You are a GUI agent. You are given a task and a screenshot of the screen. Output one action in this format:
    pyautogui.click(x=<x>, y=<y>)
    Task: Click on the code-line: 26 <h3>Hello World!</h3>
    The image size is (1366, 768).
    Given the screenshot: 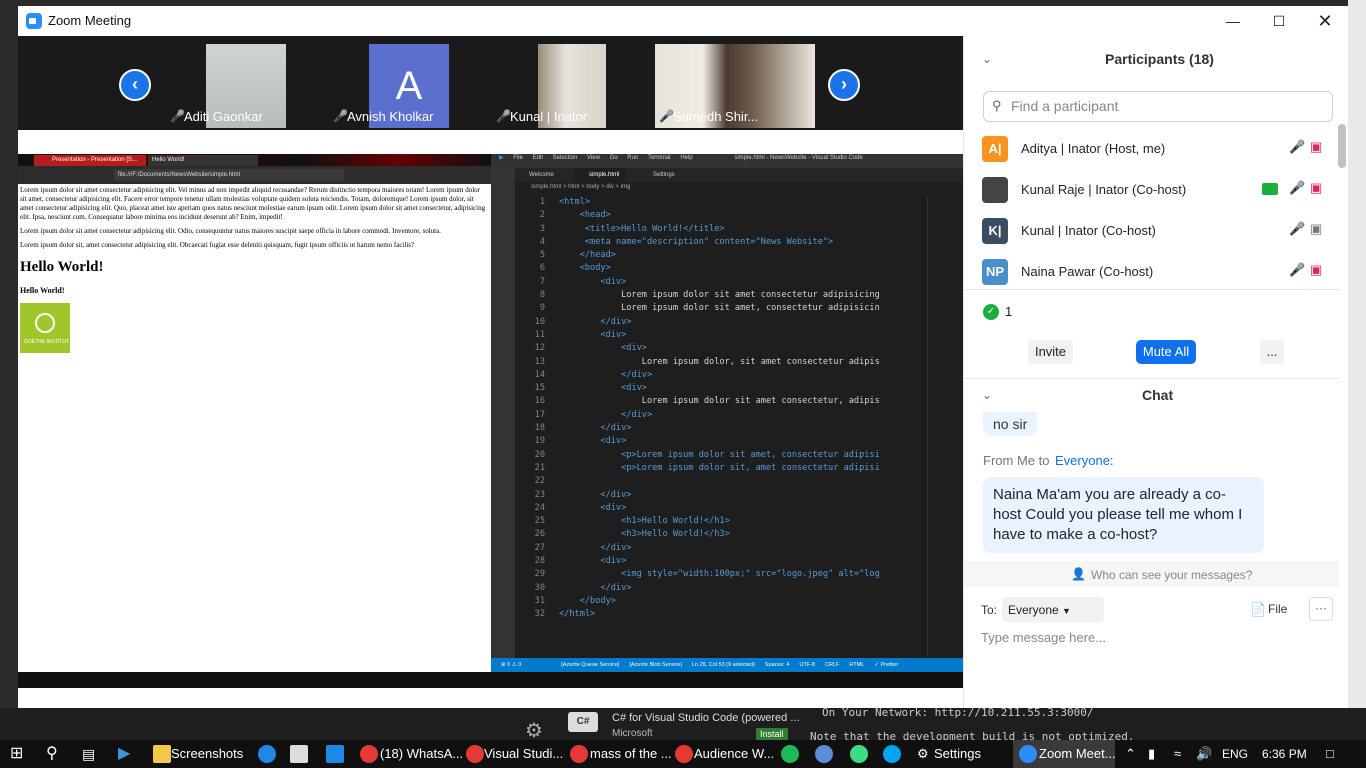 What is the action you would take?
    pyautogui.click(x=720, y=534)
    